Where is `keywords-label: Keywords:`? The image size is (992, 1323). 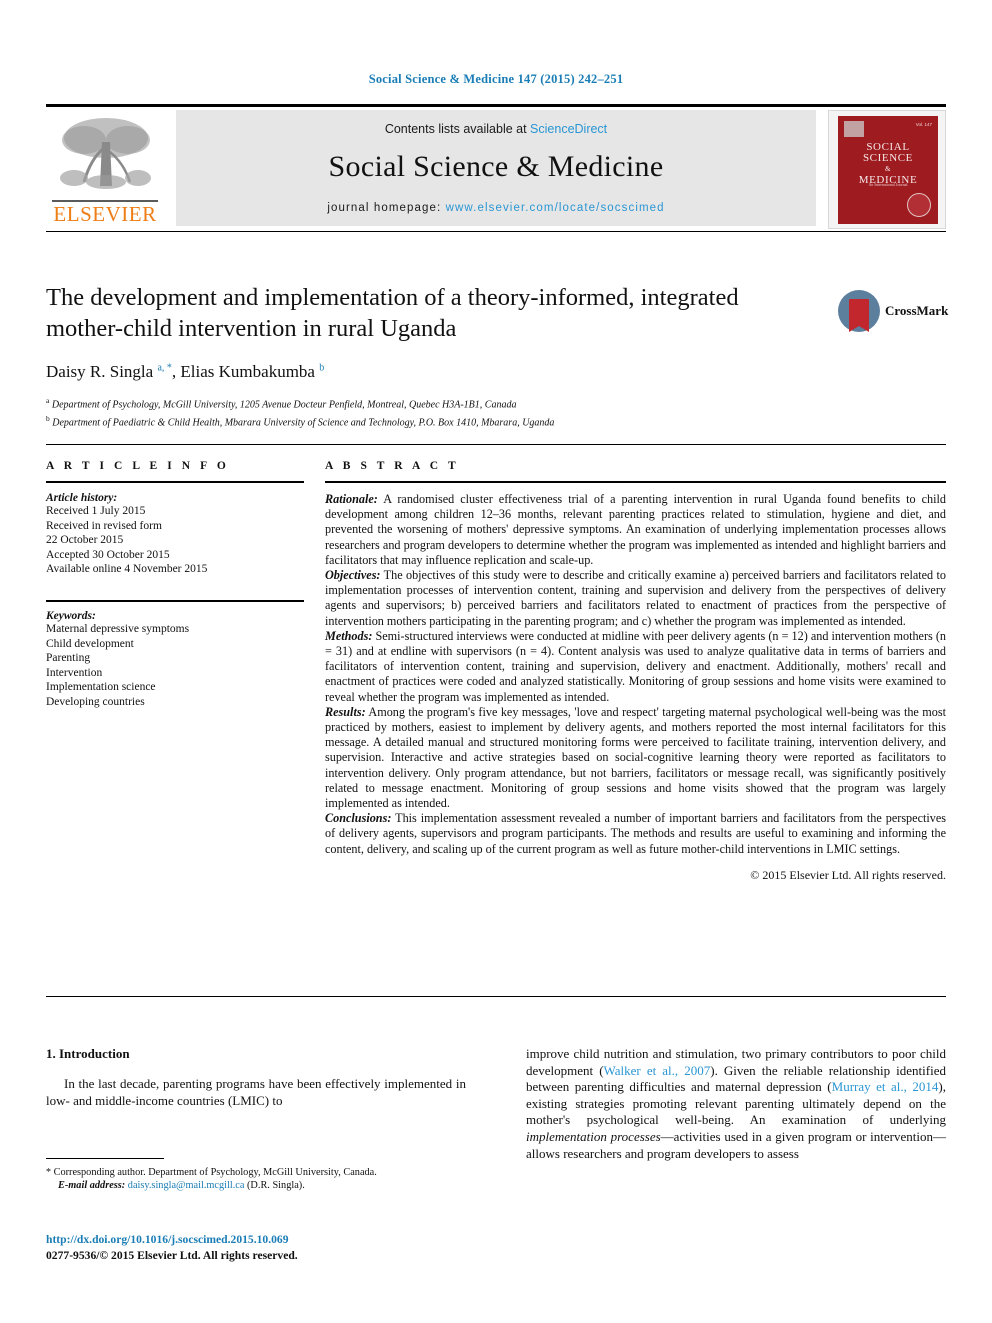
keywords-label: Keywords: is located at coordinates (71, 615).